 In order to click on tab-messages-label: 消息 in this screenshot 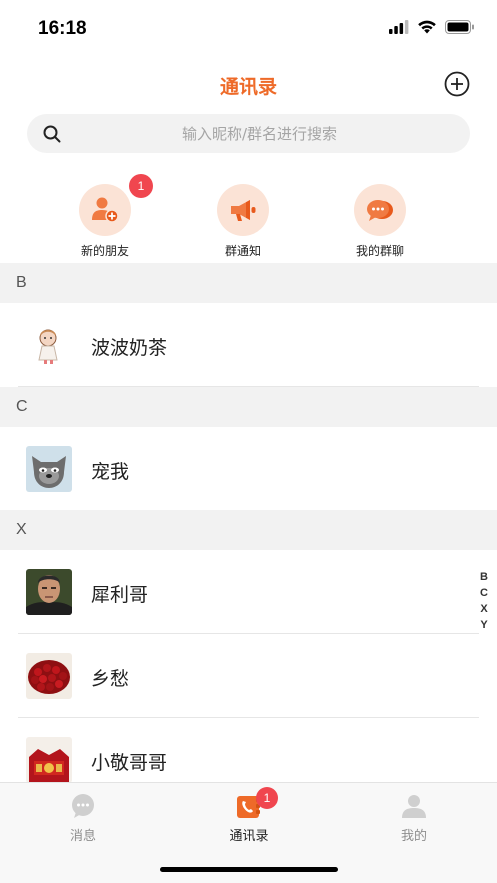, I will do `click(82, 836)`.